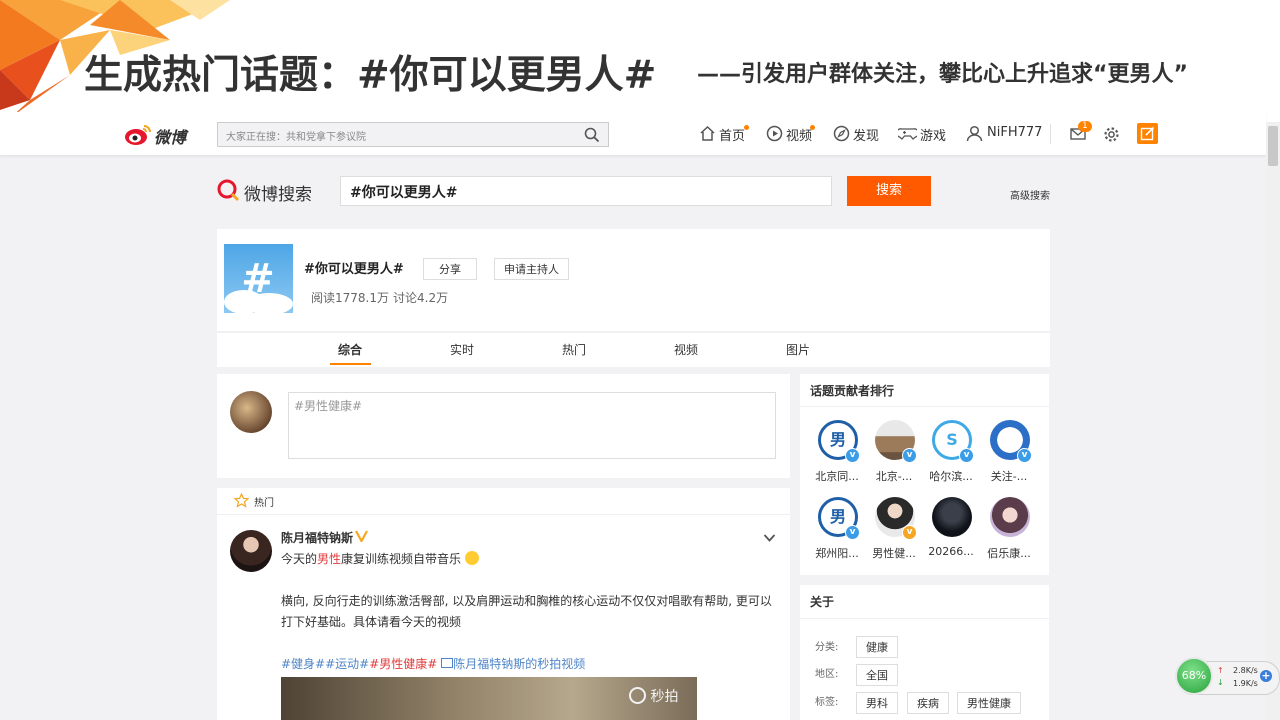 The image size is (1280, 720). I want to click on about-title: 关于, so click(822, 602).